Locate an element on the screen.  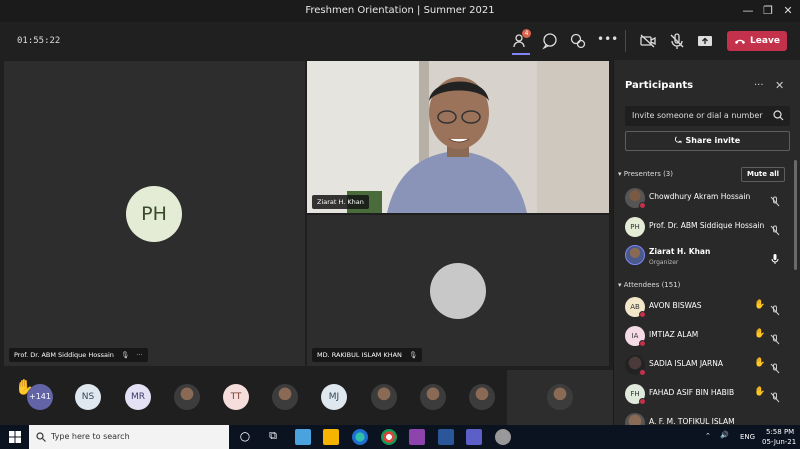
participant-video: Ziarat H. Khan is located at coordinates (458, 137).